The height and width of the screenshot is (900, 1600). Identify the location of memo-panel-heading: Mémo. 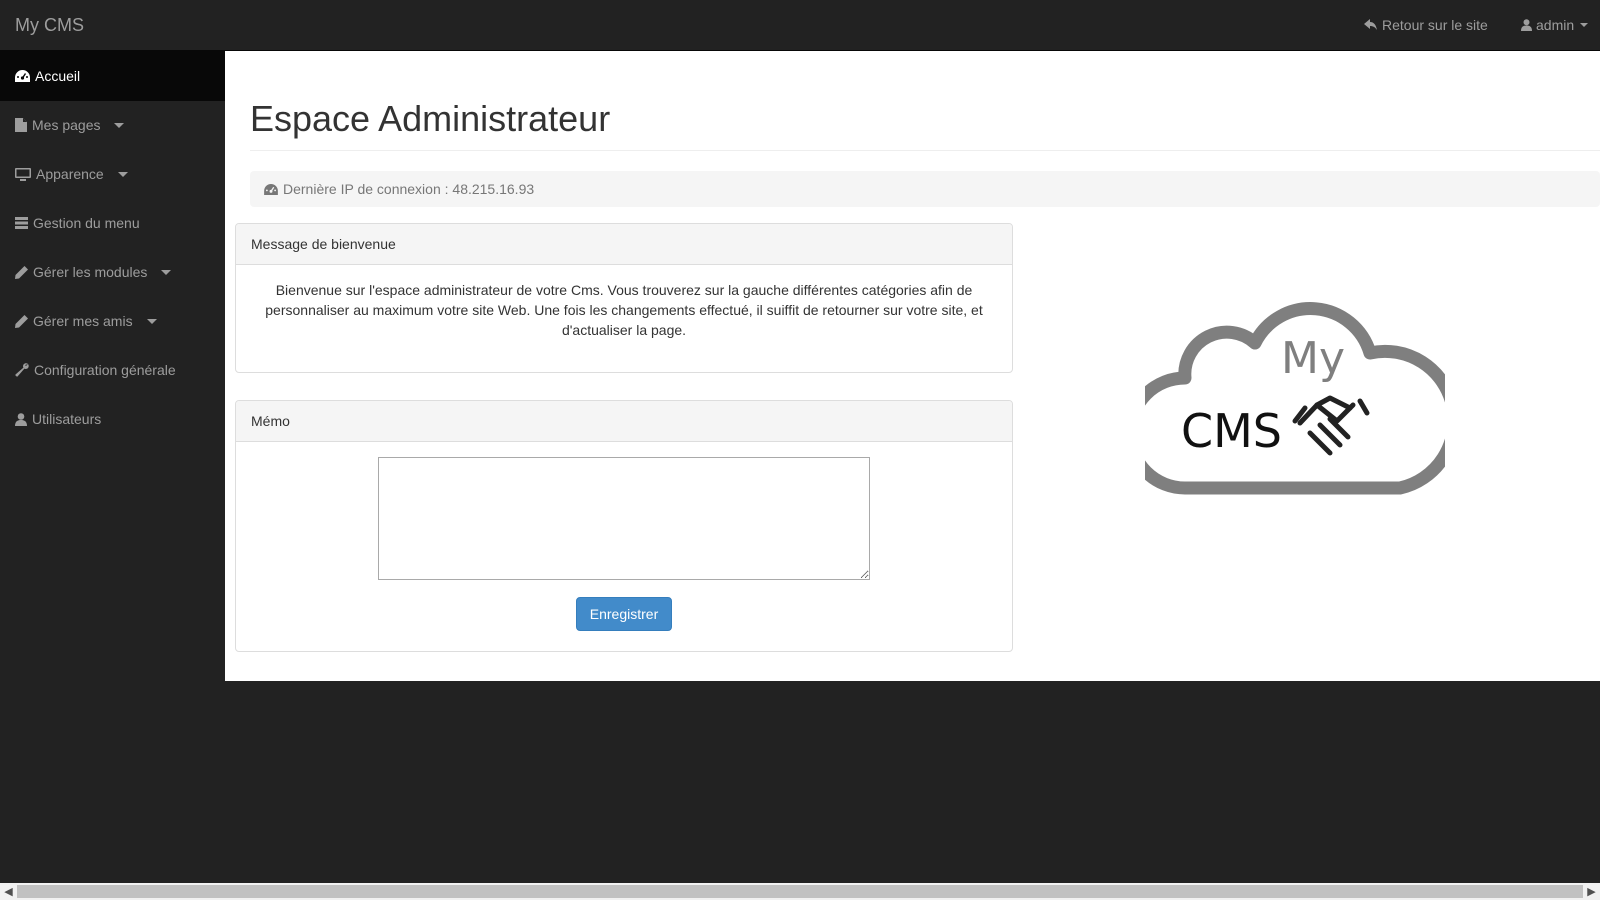
(624, 421).